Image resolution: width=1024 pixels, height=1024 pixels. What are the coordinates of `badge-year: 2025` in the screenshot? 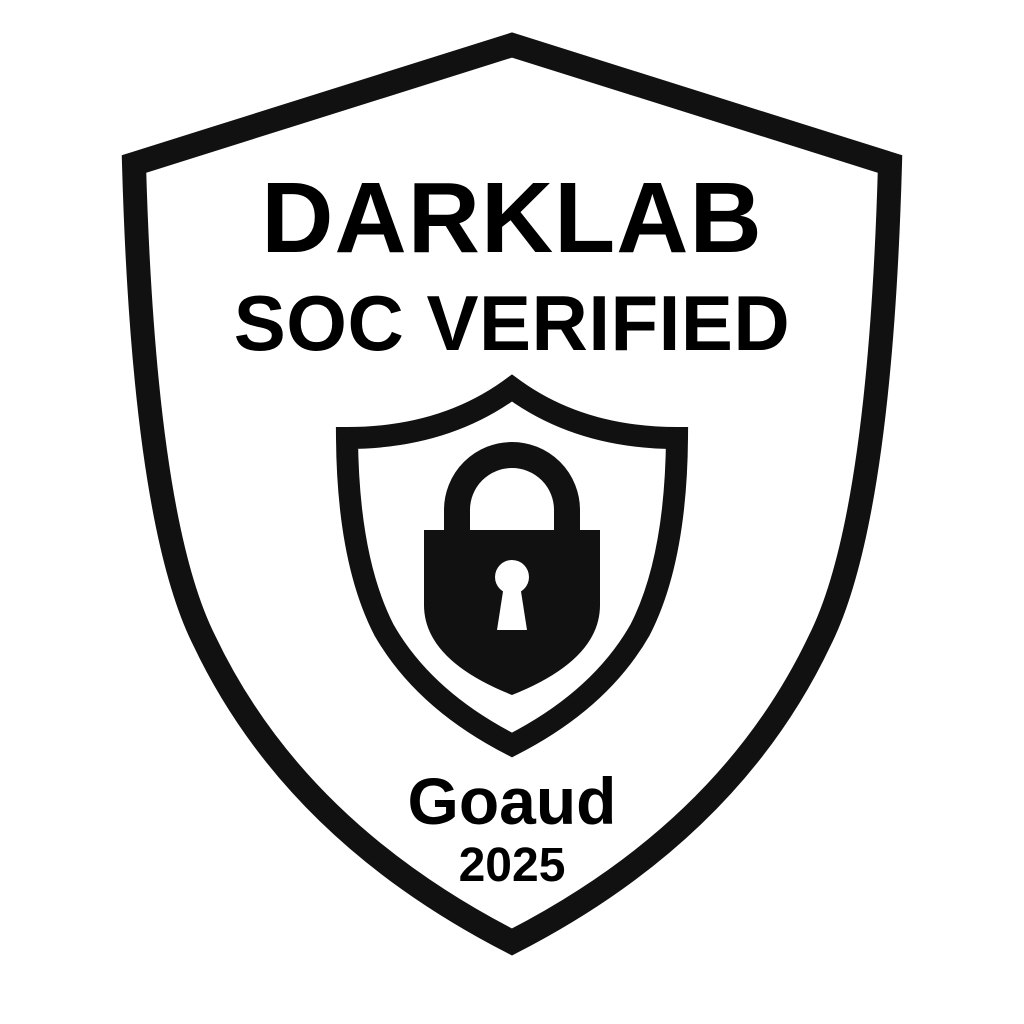 It's located at (512, 865).